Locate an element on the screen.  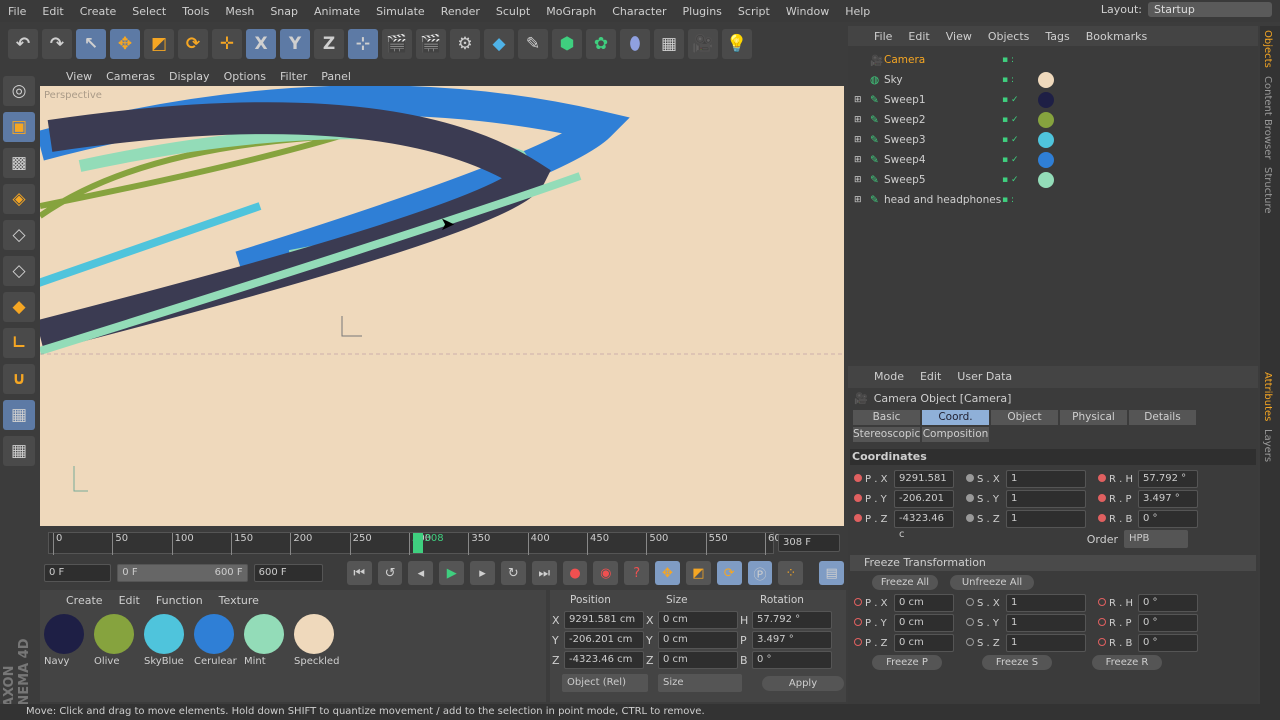
object-row: 🎥 Camera ▪ : is located at coordinates (1053, 60).